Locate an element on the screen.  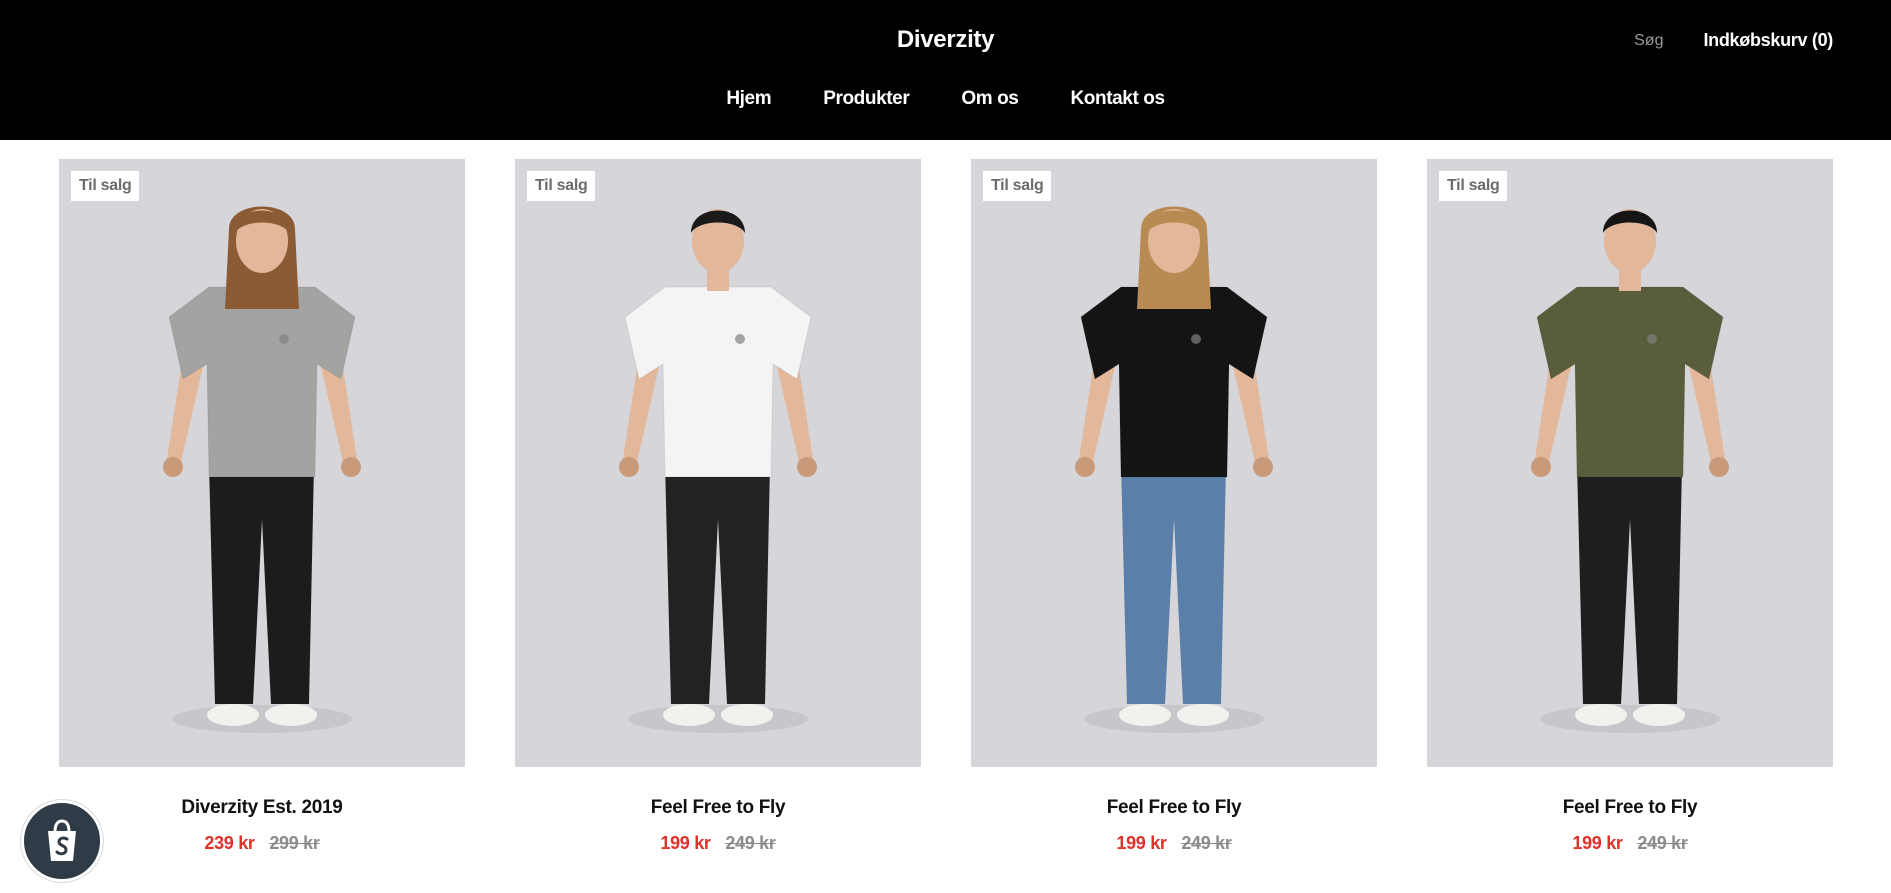
nav-item-hjem: Hjem is located at coordinates (748, 99).